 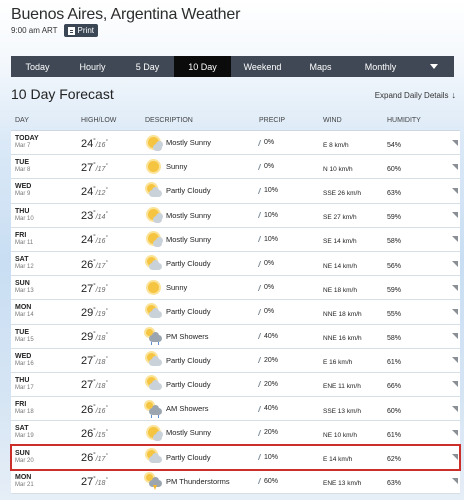 I want to click on tab-5-day: 5 Day, so click(x=147, y=66).